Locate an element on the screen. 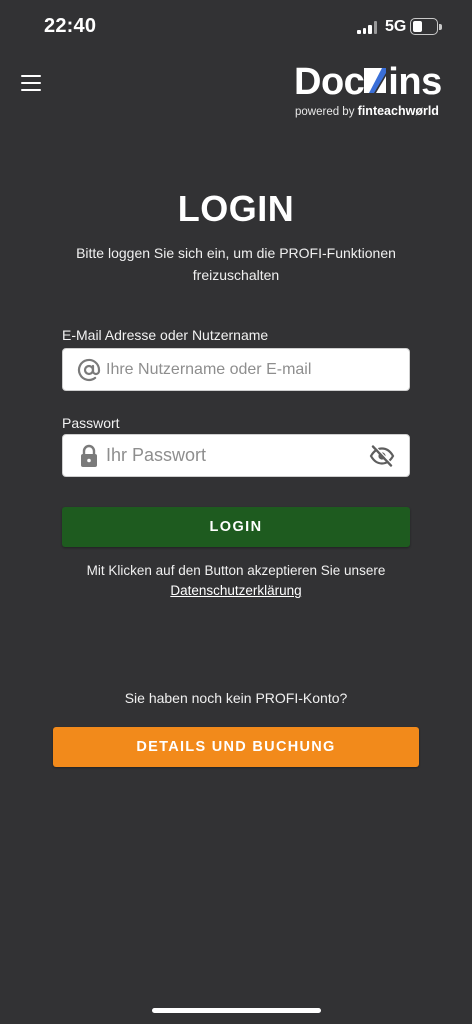 The height and width of the screenshot is (1024, 472). logo-tagline: powered by finteachwørld is located at coordinates (367, 111).